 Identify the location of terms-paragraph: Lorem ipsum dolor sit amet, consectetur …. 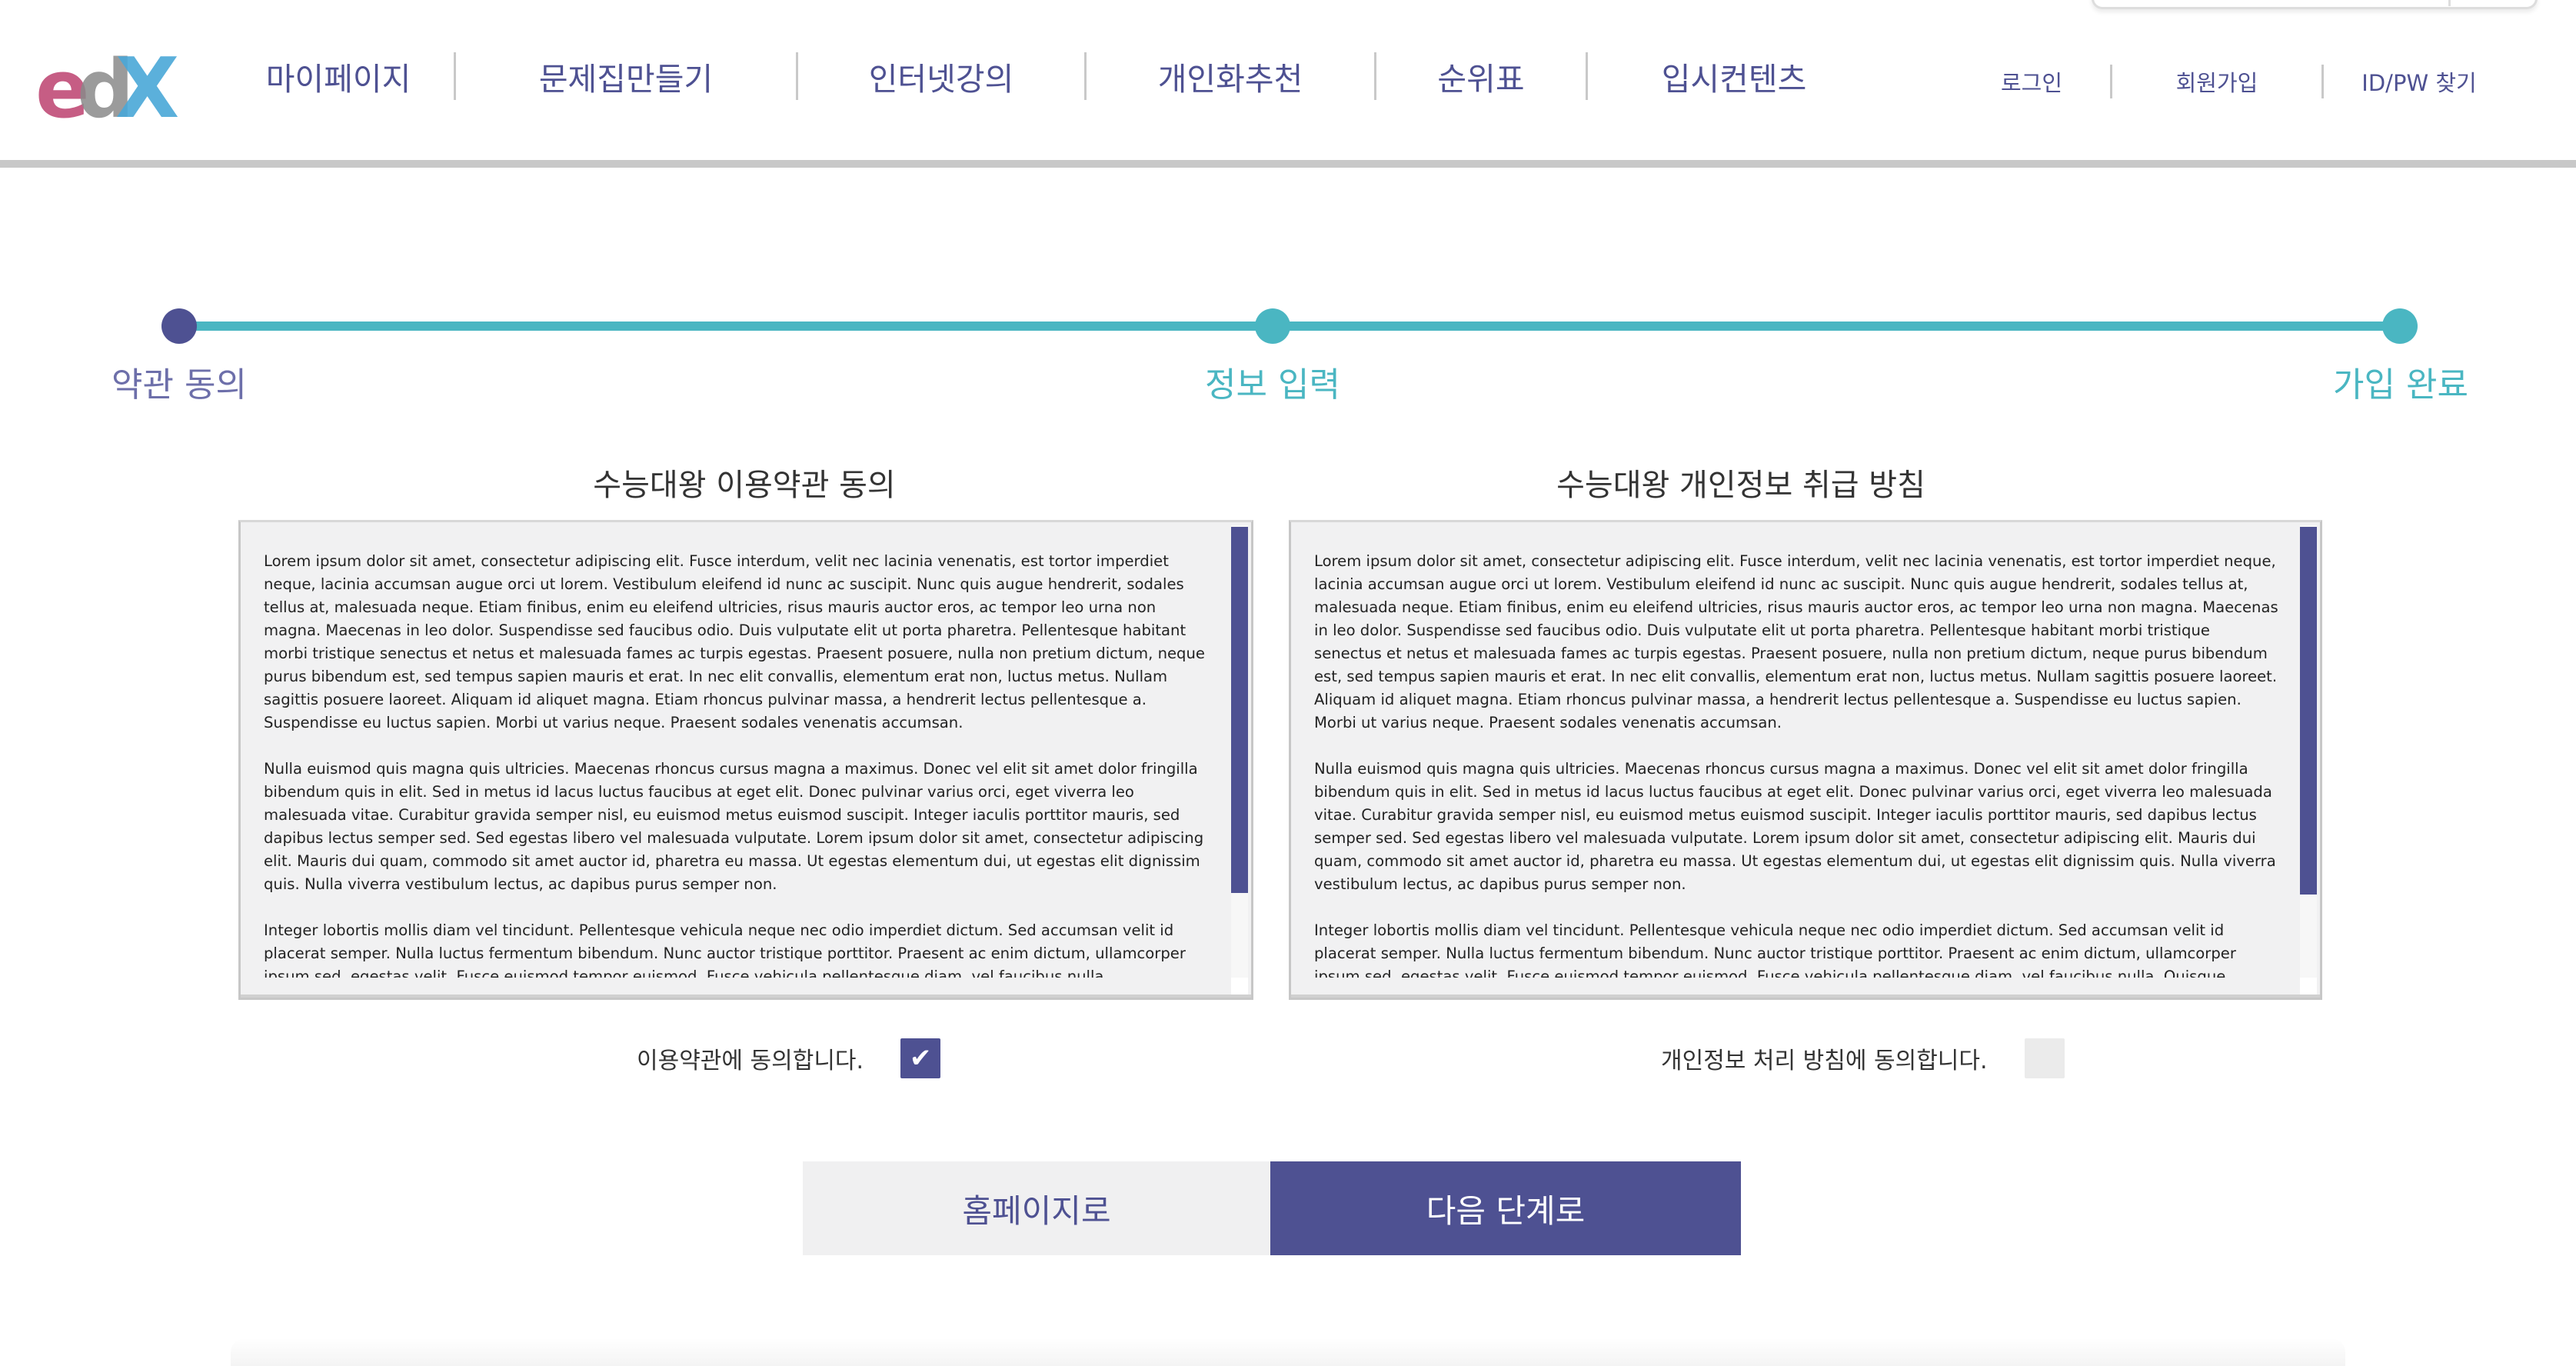
(734, 641).